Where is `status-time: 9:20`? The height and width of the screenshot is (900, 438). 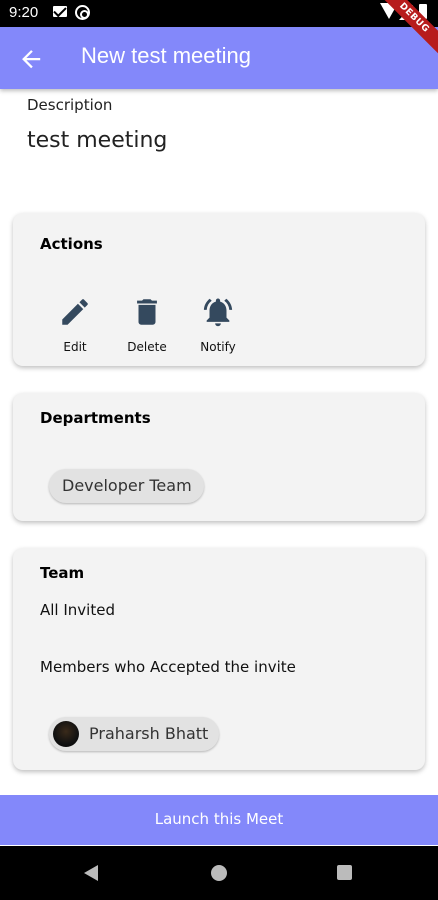 status-time: 9:20 is located at coordinates (24, 12).